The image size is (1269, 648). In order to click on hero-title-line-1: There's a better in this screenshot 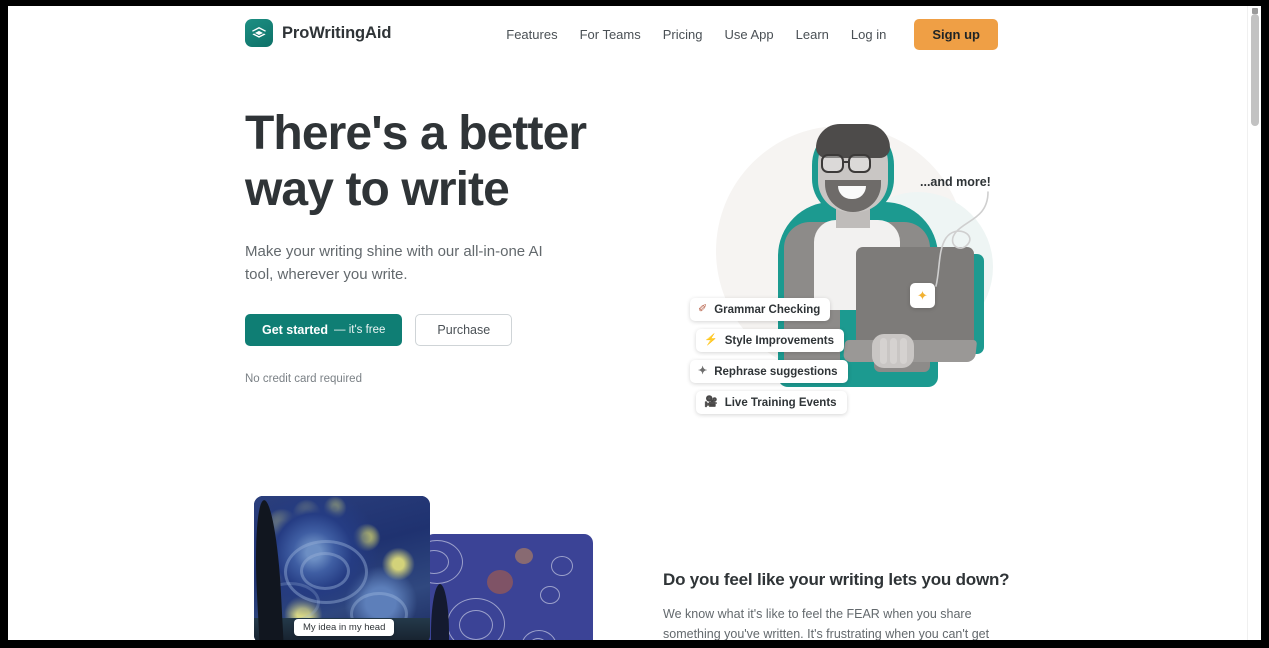, I will do `click(416, 133)`.